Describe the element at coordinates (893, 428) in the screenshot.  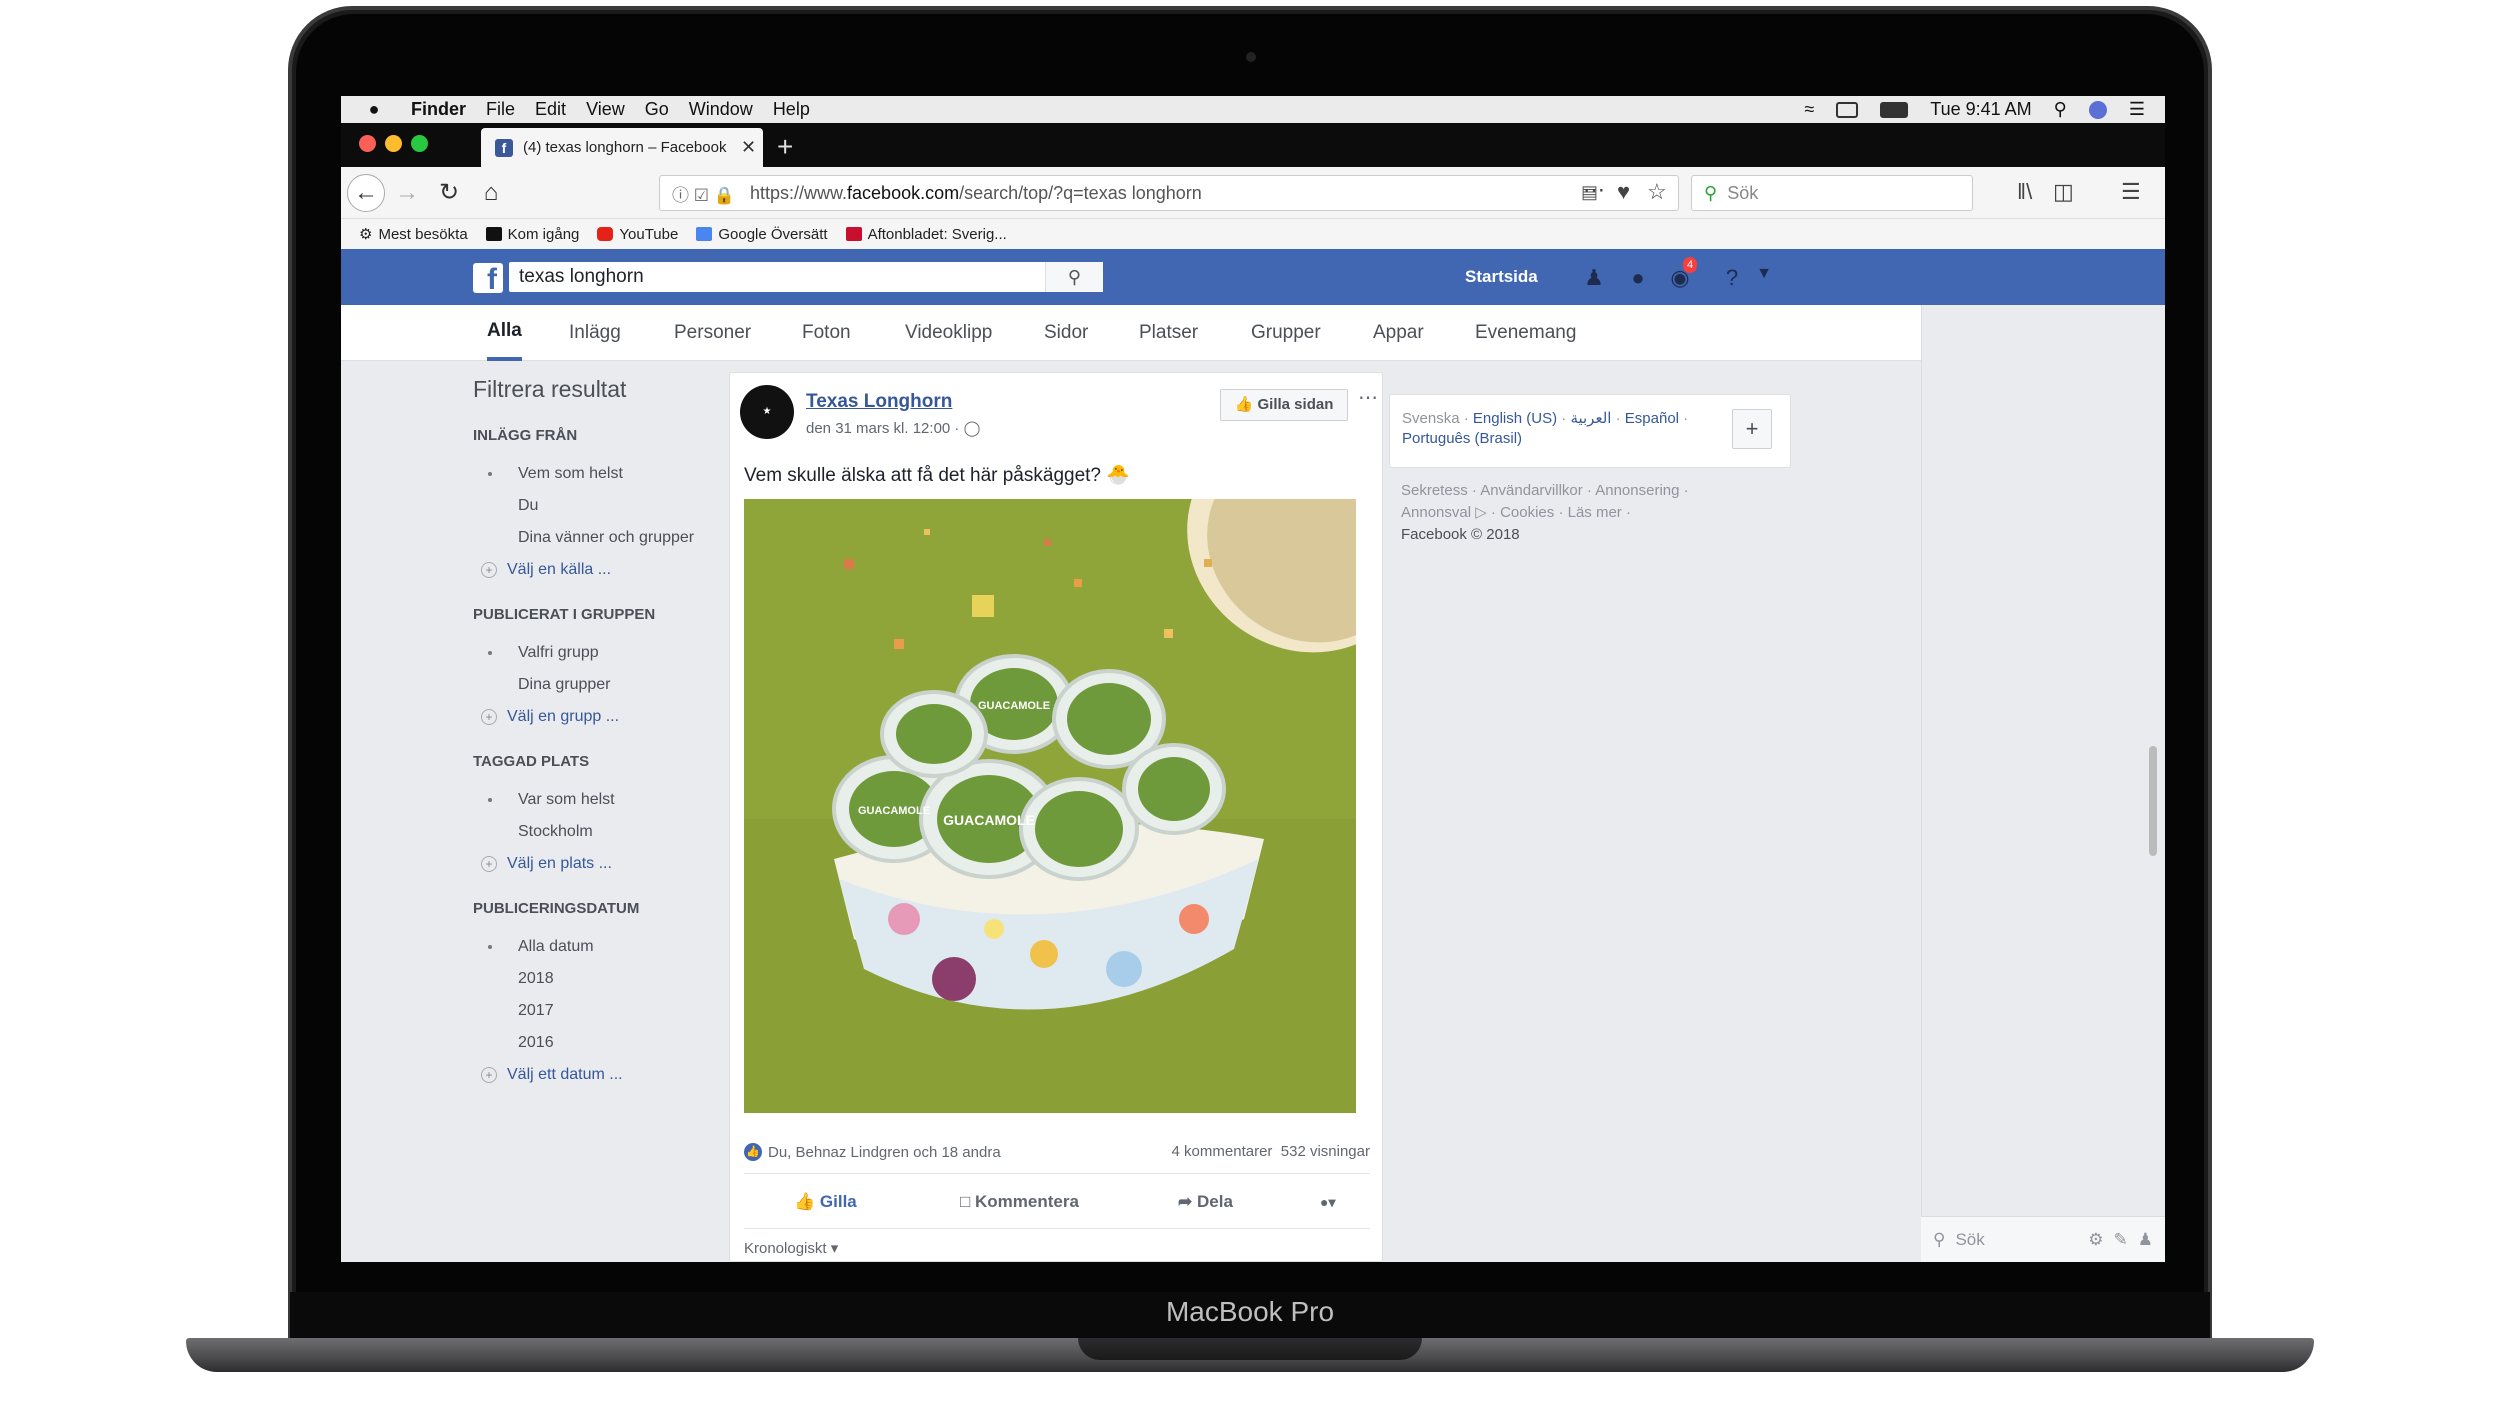
I see `post-date: den 31 mars kl. 12:00 · ◯` at that location.